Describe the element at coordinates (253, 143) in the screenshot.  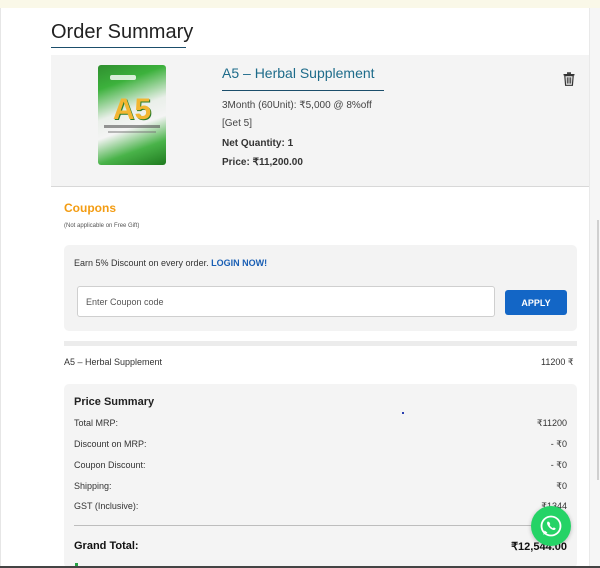
I see `net-quantity-label: Net Quantity:` at that location.